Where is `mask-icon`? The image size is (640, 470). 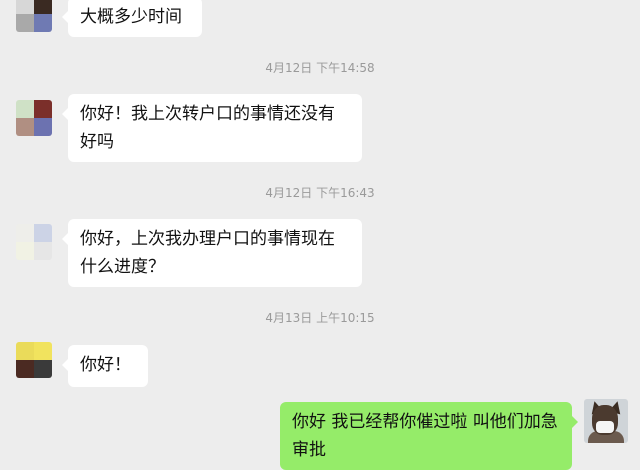 mask-icon is located at coordinates (605, 427).